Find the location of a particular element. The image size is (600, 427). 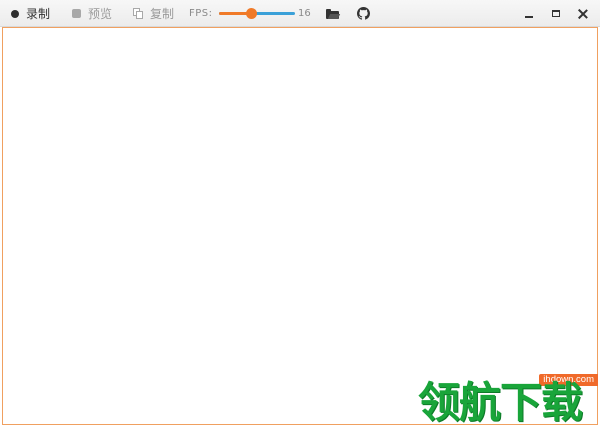

github-button is located at coordinates (363, 13).